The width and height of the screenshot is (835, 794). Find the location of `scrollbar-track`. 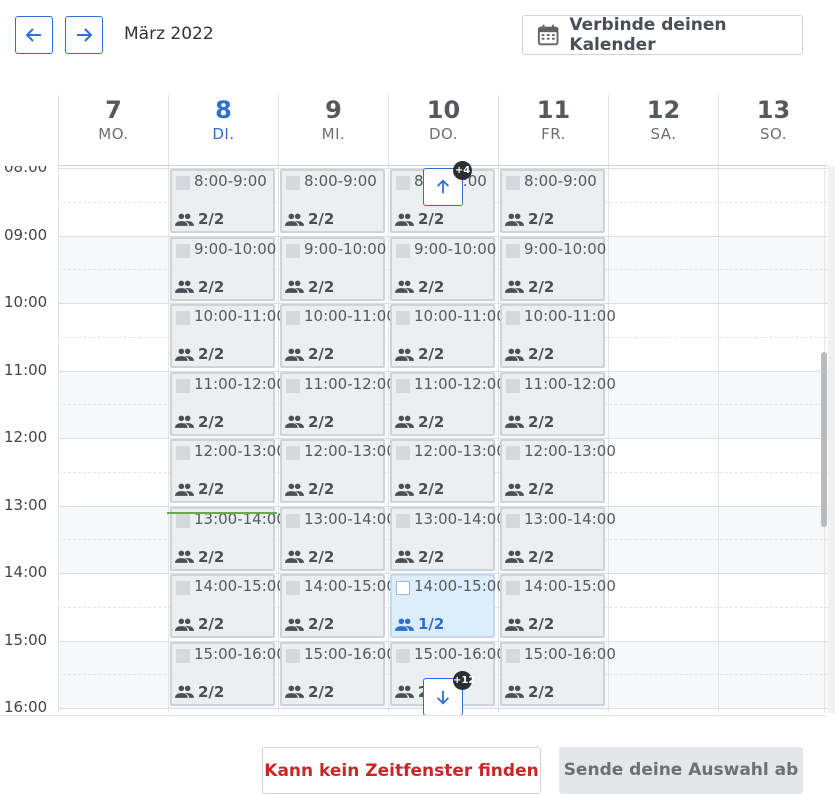

scrollbar-track is located at coordinates (831, 439).